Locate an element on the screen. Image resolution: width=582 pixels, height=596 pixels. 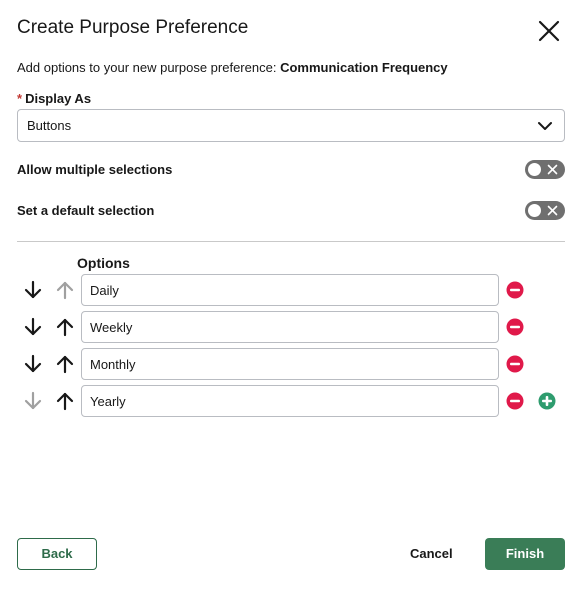
display-as-label: * Display As is located at coordinates (54, 98).